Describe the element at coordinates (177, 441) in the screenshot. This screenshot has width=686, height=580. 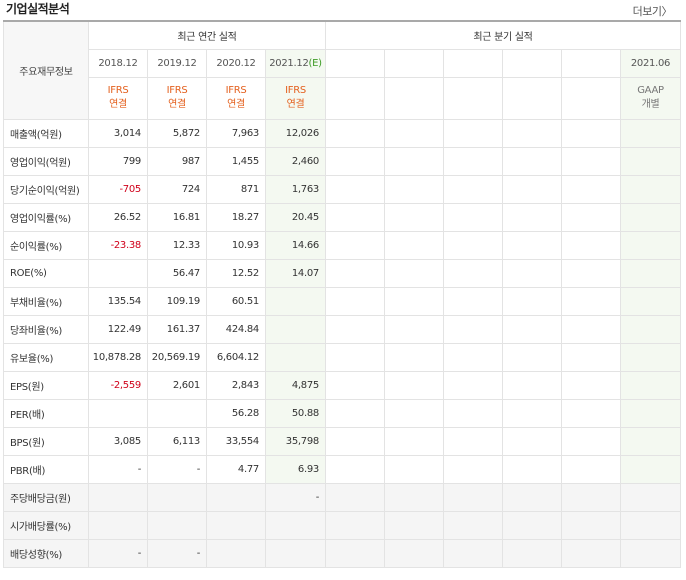
I see `annual-cell: 6,113` at that location.